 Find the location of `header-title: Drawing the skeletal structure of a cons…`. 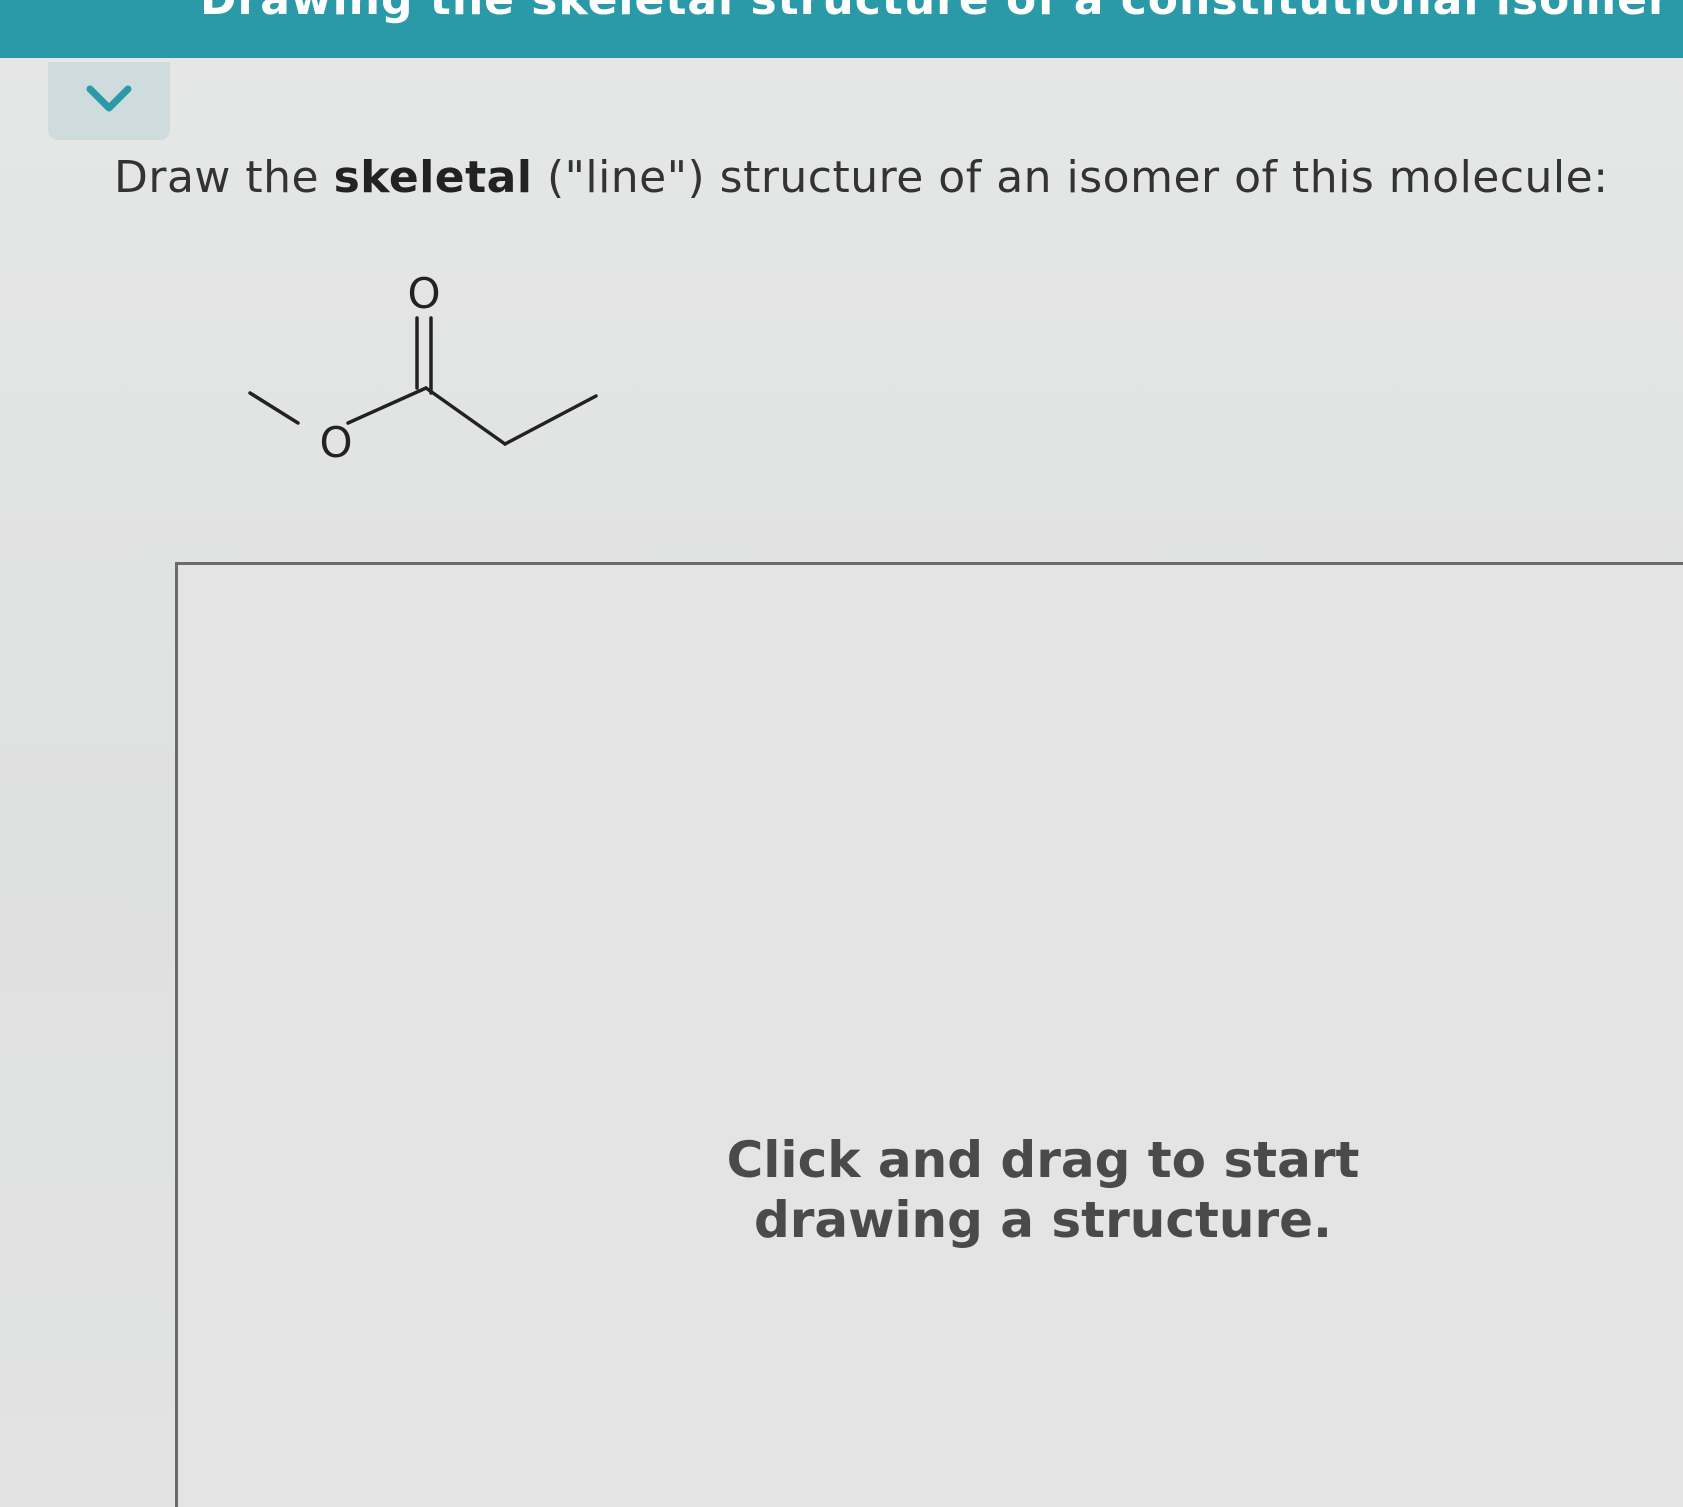

header-title: Drawing the skeletal structure of a cons… is located at coordinates (935, 12).